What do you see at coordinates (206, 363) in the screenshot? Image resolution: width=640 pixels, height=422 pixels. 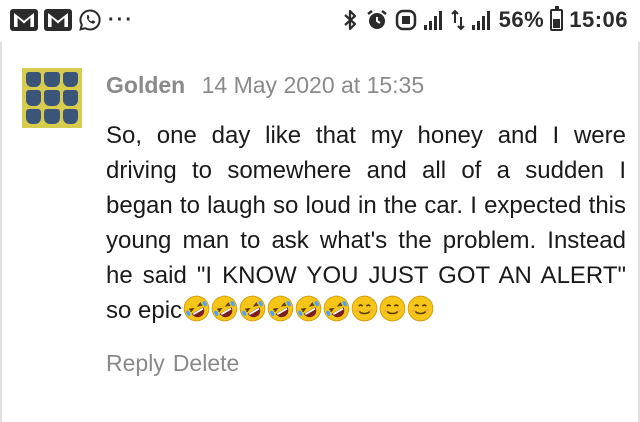 I see `delete-button: Delete` at bounding box center [206, 363].